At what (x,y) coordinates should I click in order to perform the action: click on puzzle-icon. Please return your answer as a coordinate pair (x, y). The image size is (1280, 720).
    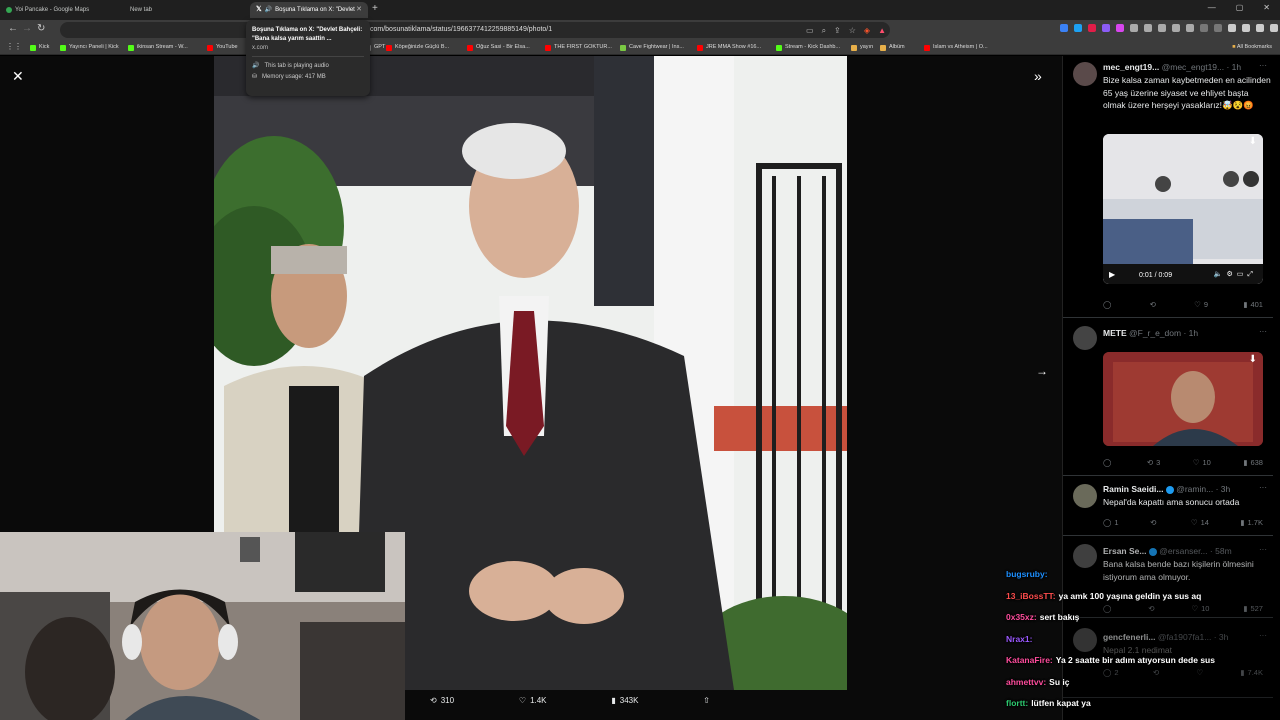
    Looking at the image, I should click on (1134, 28).